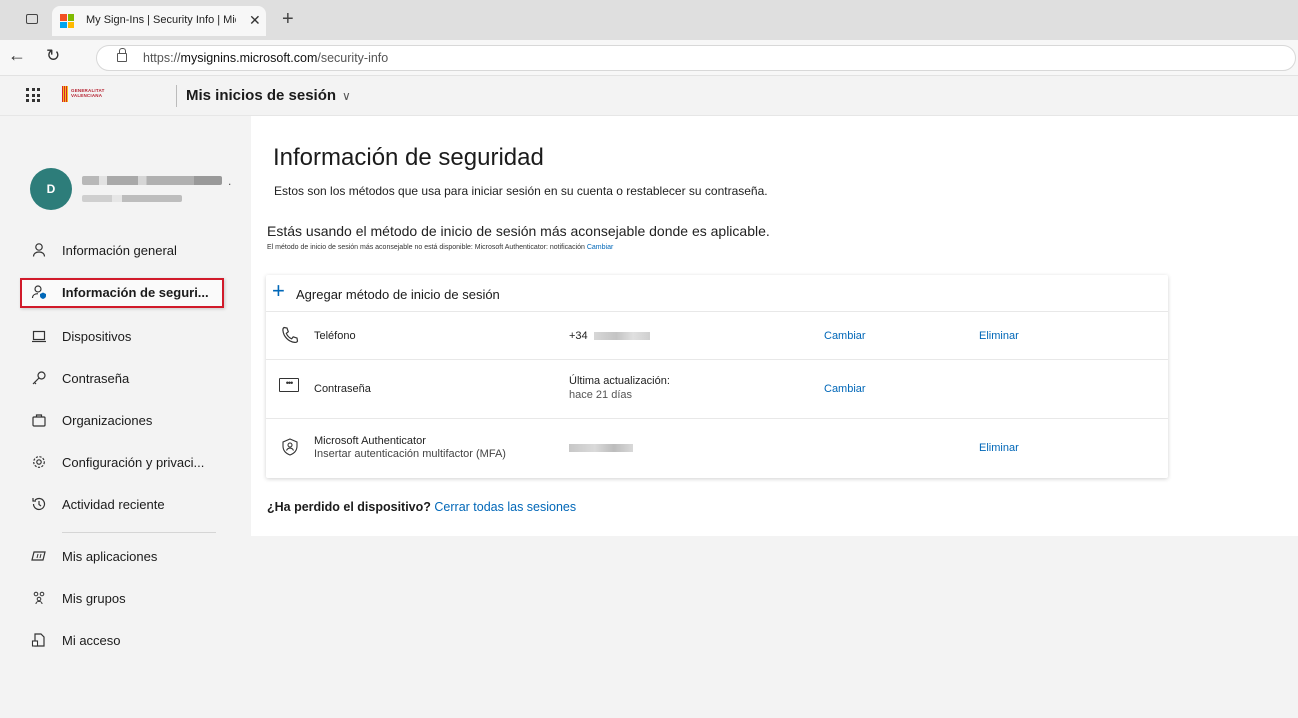 This screenshot has height=718, width=1298. Describe the element at coordinates (51, 189) in the screenshot. I see `avatar: D` at that location.